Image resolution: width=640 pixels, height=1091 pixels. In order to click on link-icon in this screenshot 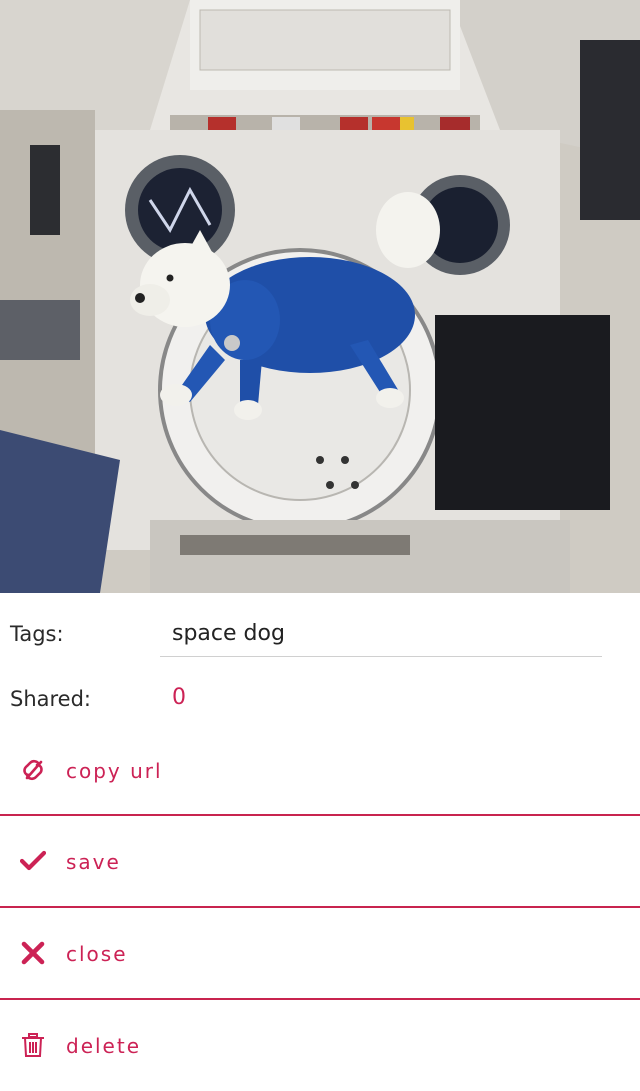, I will do `click(33, 770)`.